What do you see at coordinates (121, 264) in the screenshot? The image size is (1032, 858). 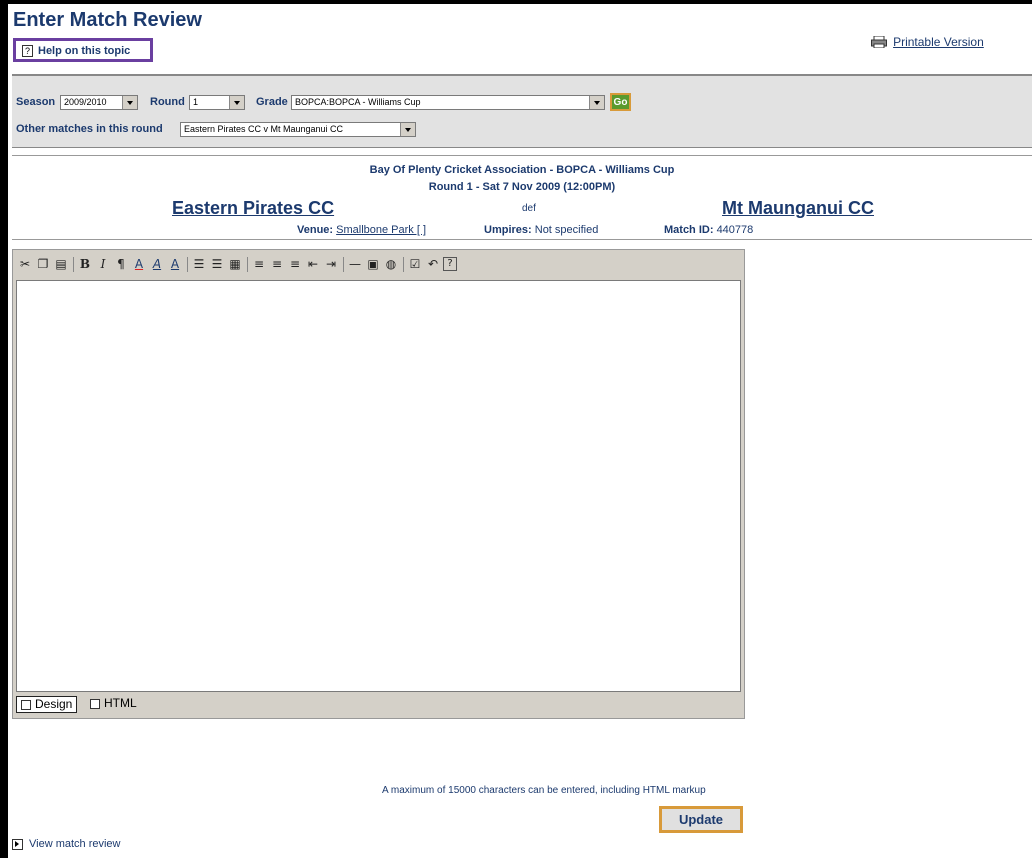 I see `paragraph-icon: ¶` at bounding box center [121, 264].